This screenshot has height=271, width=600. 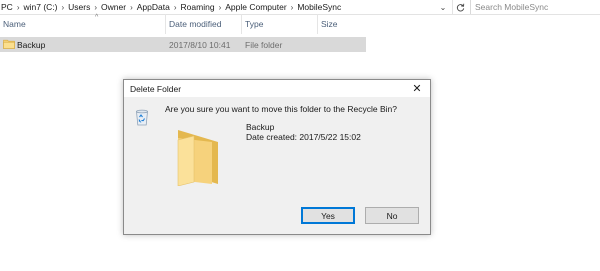 I want to click on column-header-date-modified: Date modified, so click(x=203, y=24).